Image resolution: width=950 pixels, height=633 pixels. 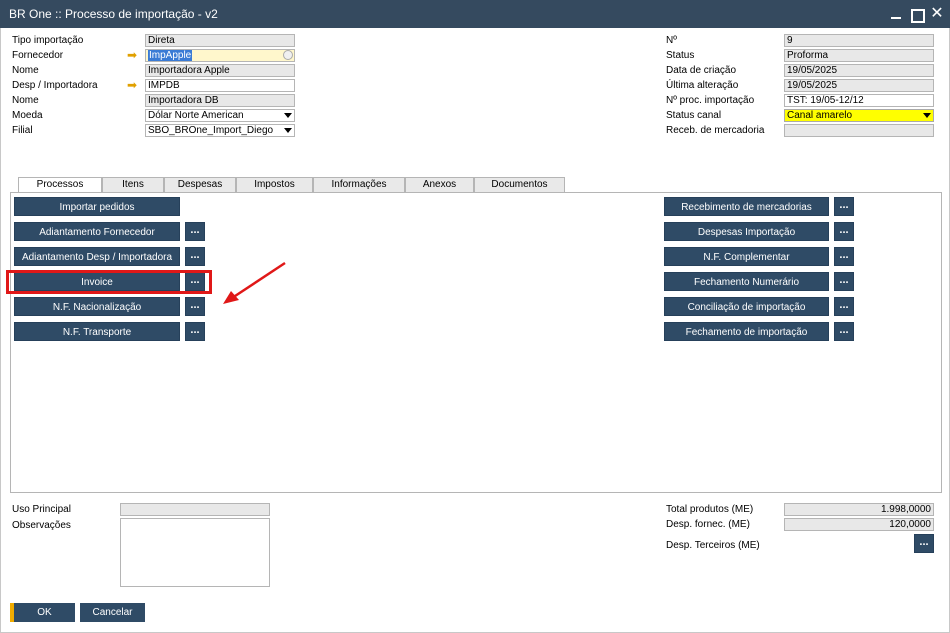 I want to click on moeda-value: Dólar Norte American, so click(x=196, y=115).